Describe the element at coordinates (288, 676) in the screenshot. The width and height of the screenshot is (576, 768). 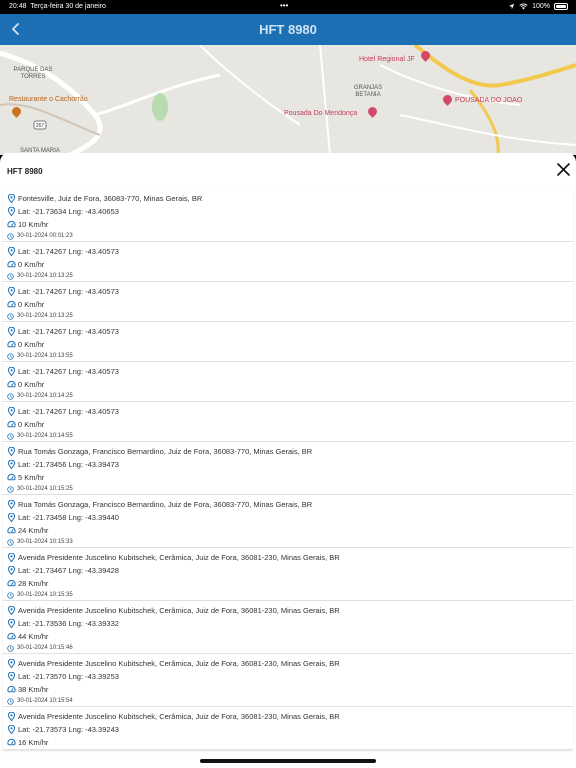
I see `record-coords: Lat: -21.73570 Lng: -43.39253` at that location.